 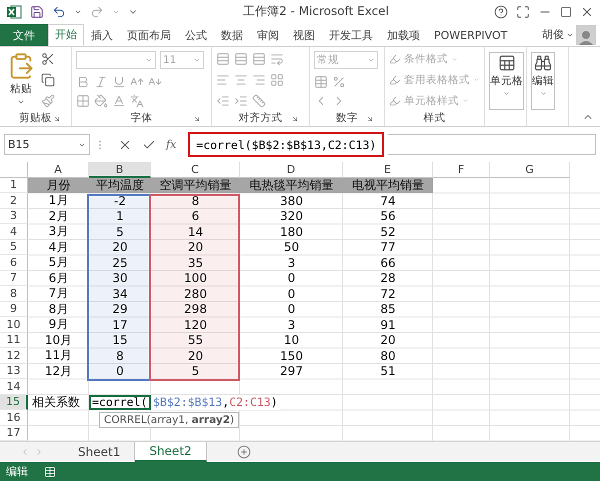 What do you see at coordinates (388, 372) in the screenshot?
I see `table-cell-text: 51` at bounding box center [388, 372].